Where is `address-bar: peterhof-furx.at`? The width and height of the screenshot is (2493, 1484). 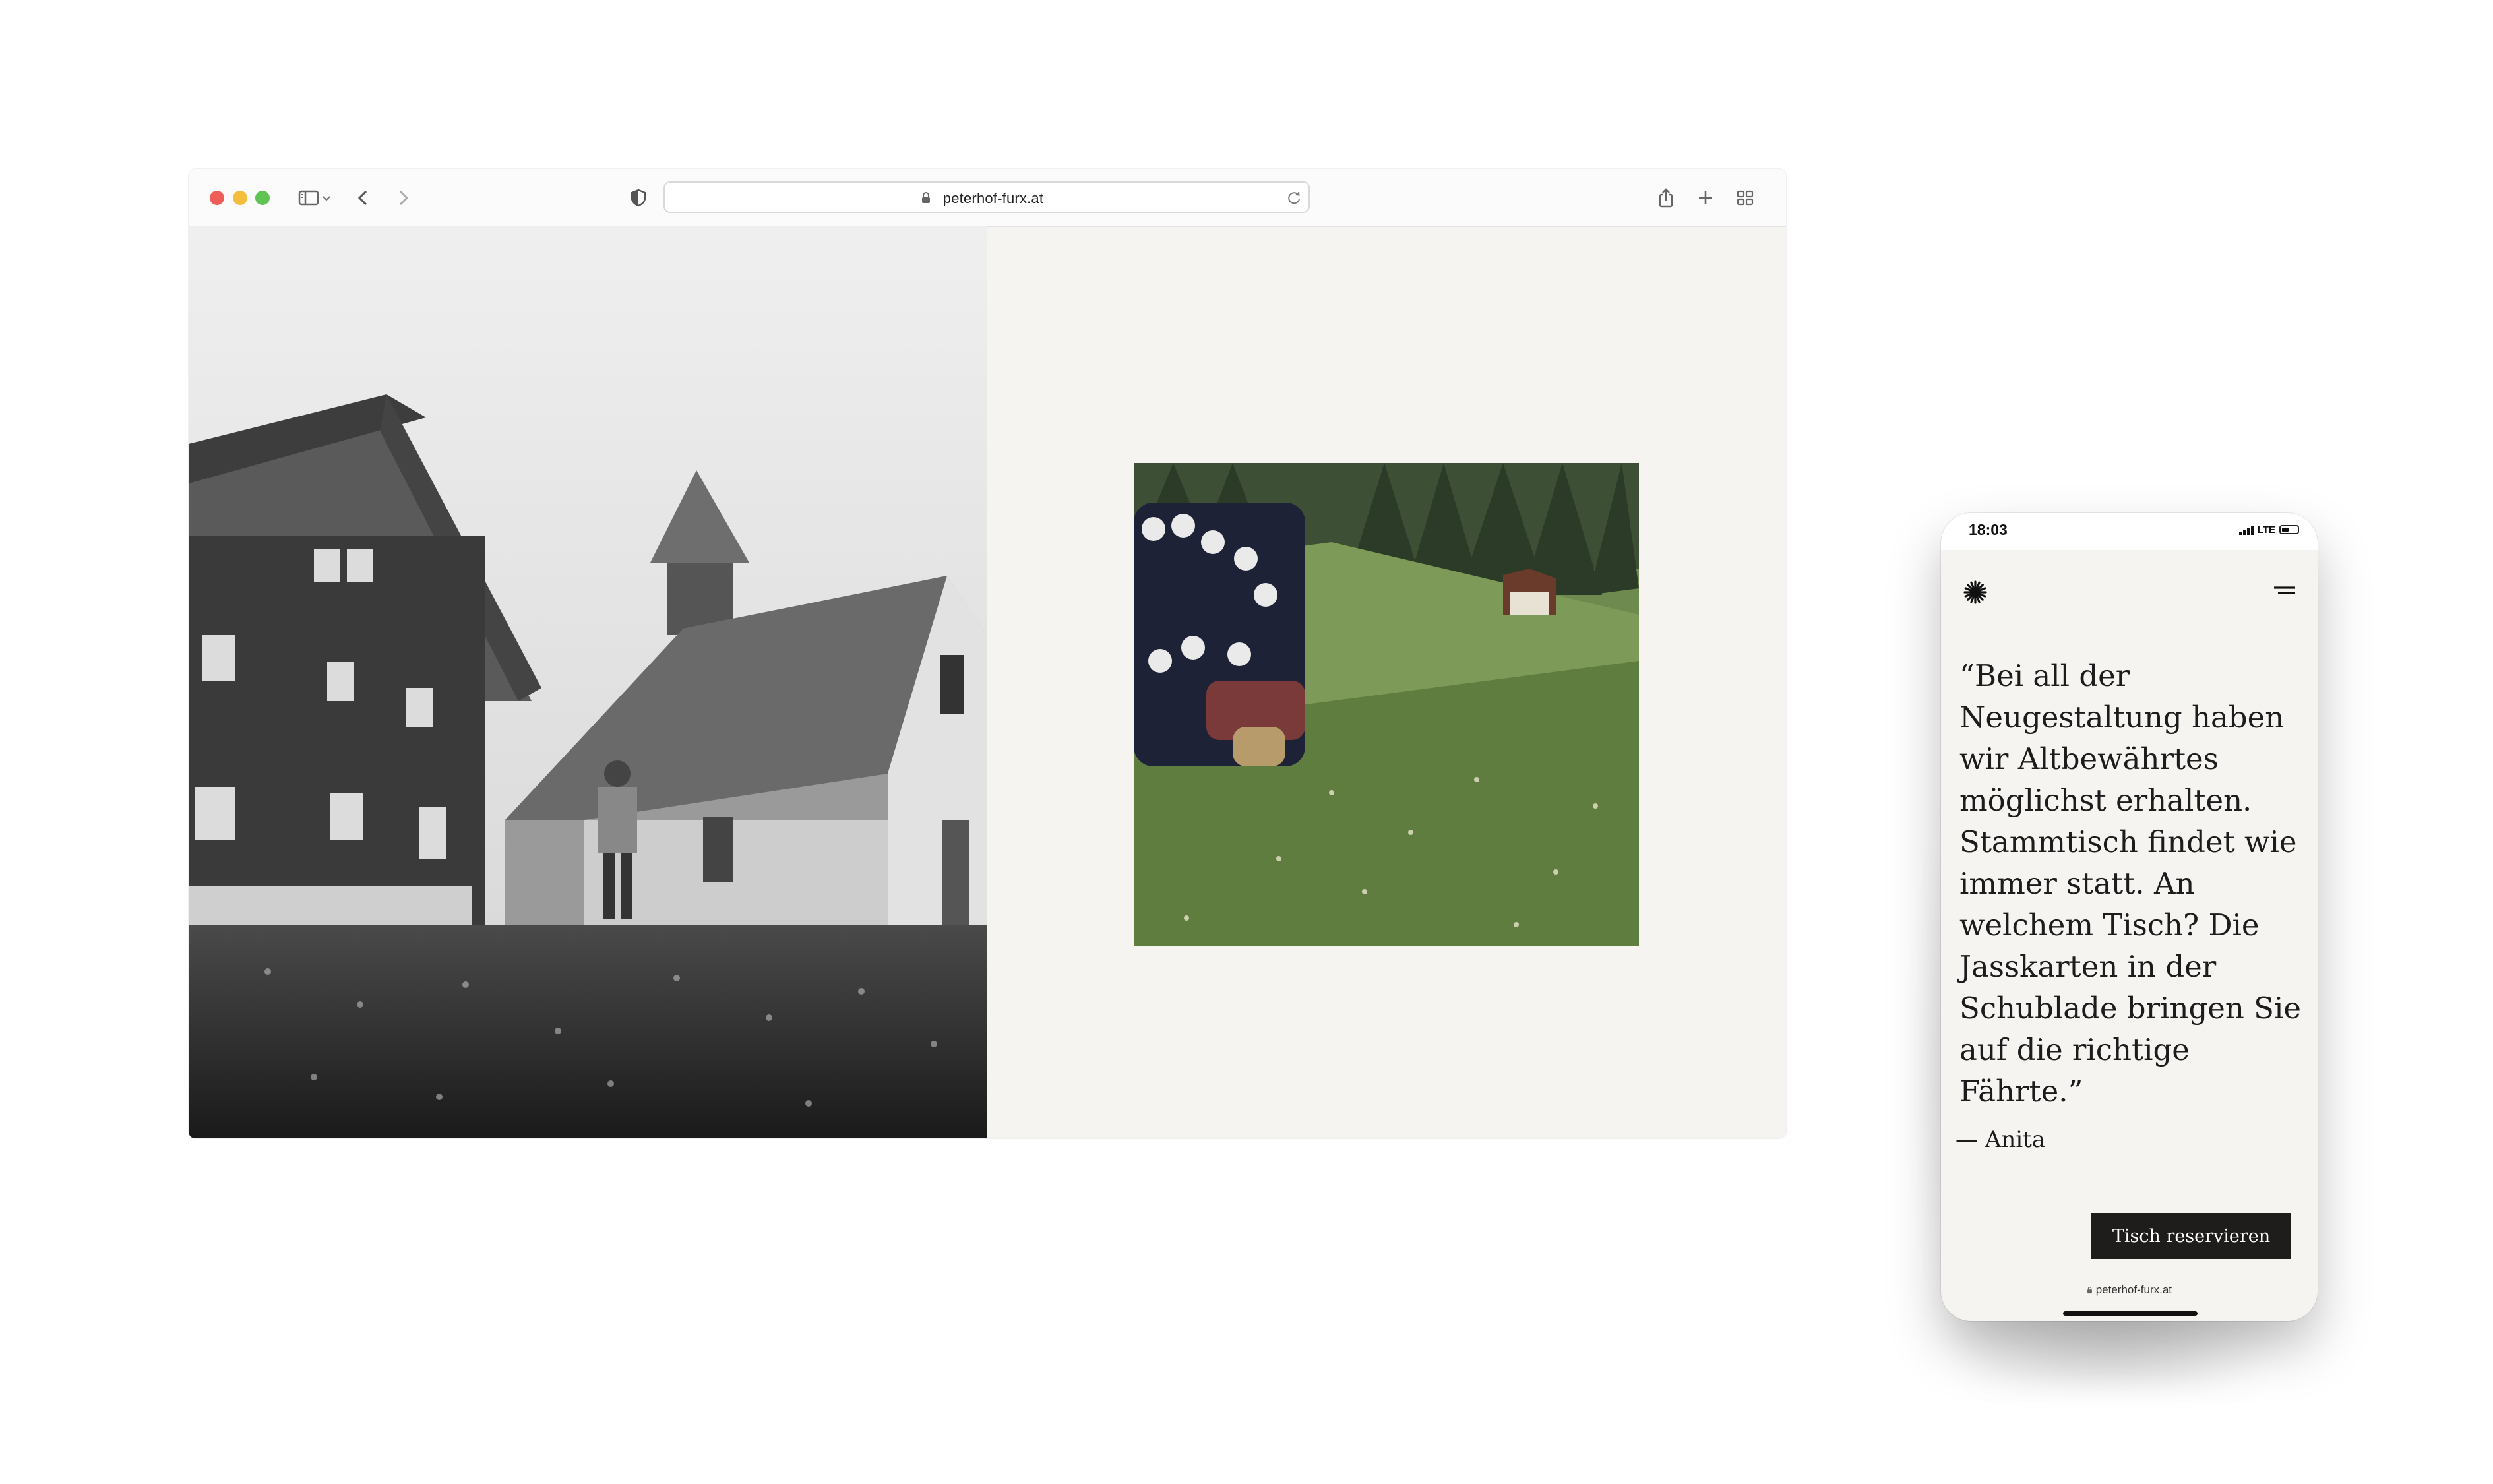
address-bar: peterhof-furx.at is located at coordinates (986, 197).